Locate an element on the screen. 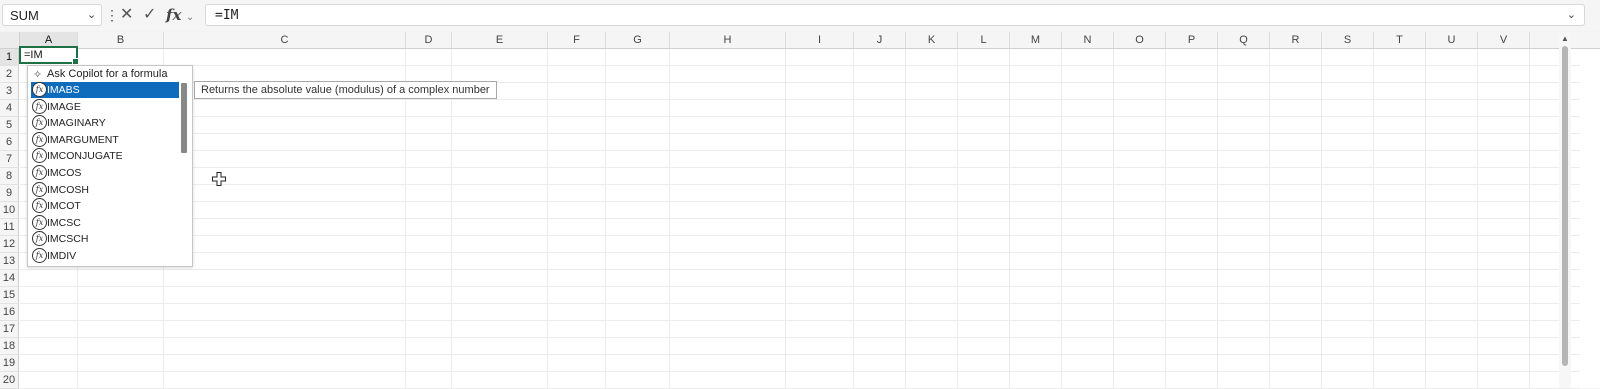 The height and width of the screenshot is (389, 1600). checkmark-icon: ✓ is located at coordinates (150, 14).